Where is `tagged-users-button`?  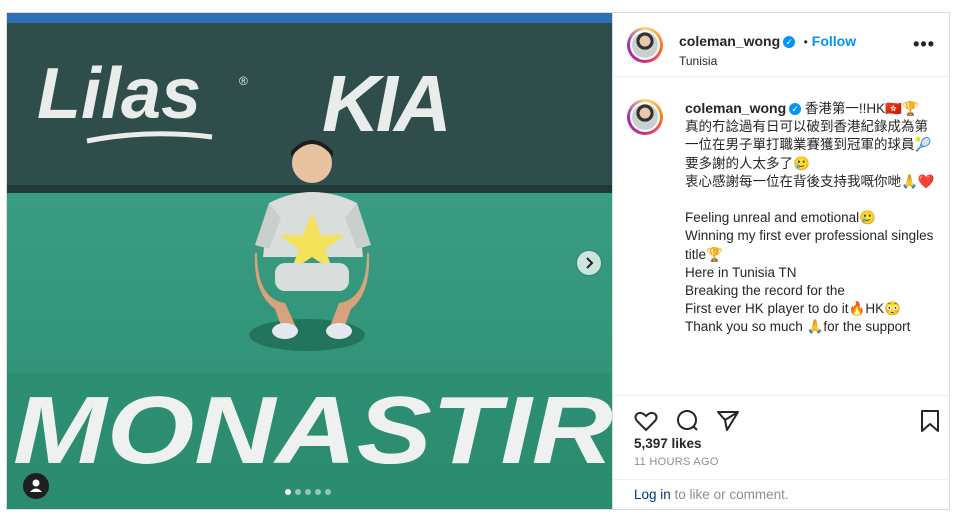
tagged-users-button is located at coordinates (36, 486).